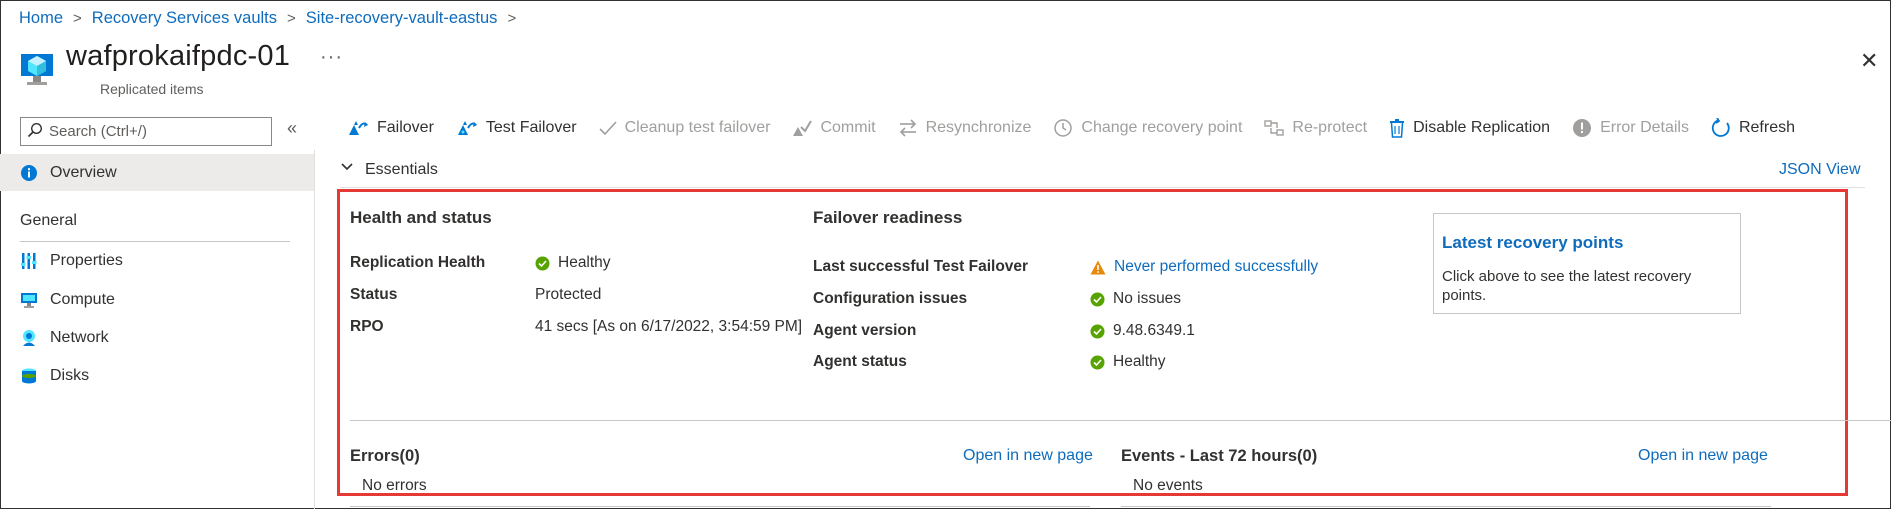 This screenshot has width=1891, height=509. Describe the element at coordinates (1869, 61) in the screenshot. I see `close-button: ✕` at that location.